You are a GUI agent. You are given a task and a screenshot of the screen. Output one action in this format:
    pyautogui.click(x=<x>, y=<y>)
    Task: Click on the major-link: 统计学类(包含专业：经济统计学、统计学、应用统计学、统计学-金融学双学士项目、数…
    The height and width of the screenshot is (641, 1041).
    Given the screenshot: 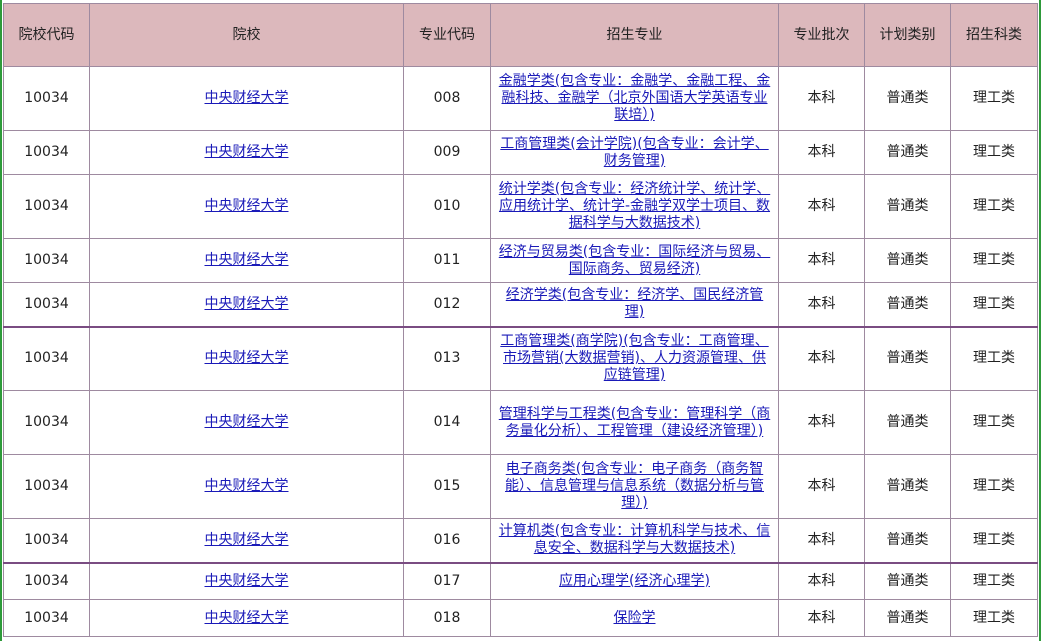 What is the action you would take?
    pyautogui.click(x=634, y=206)
    